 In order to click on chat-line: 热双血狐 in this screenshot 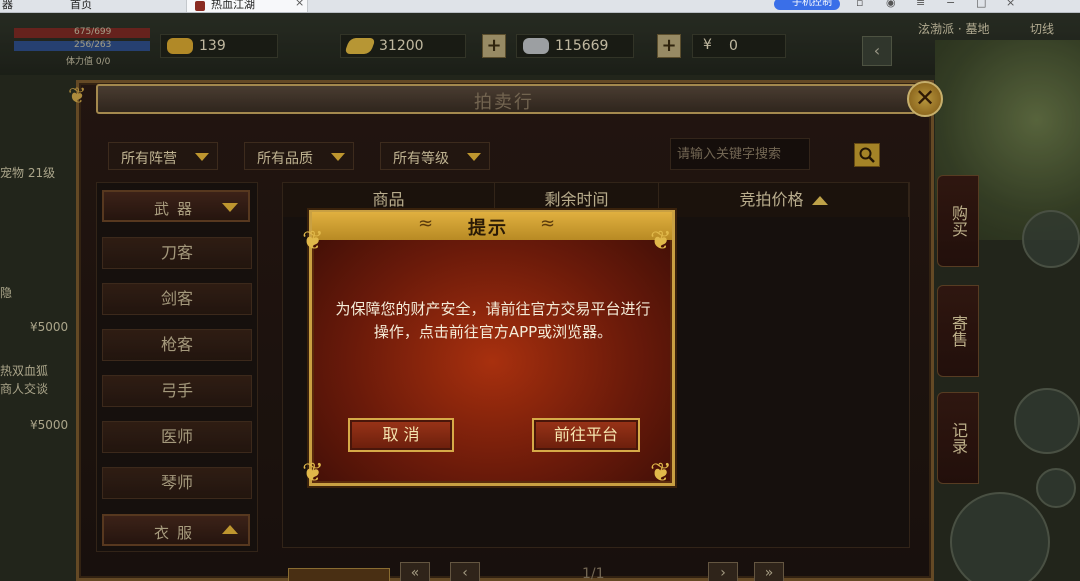, I will do `click(24, 371)`.